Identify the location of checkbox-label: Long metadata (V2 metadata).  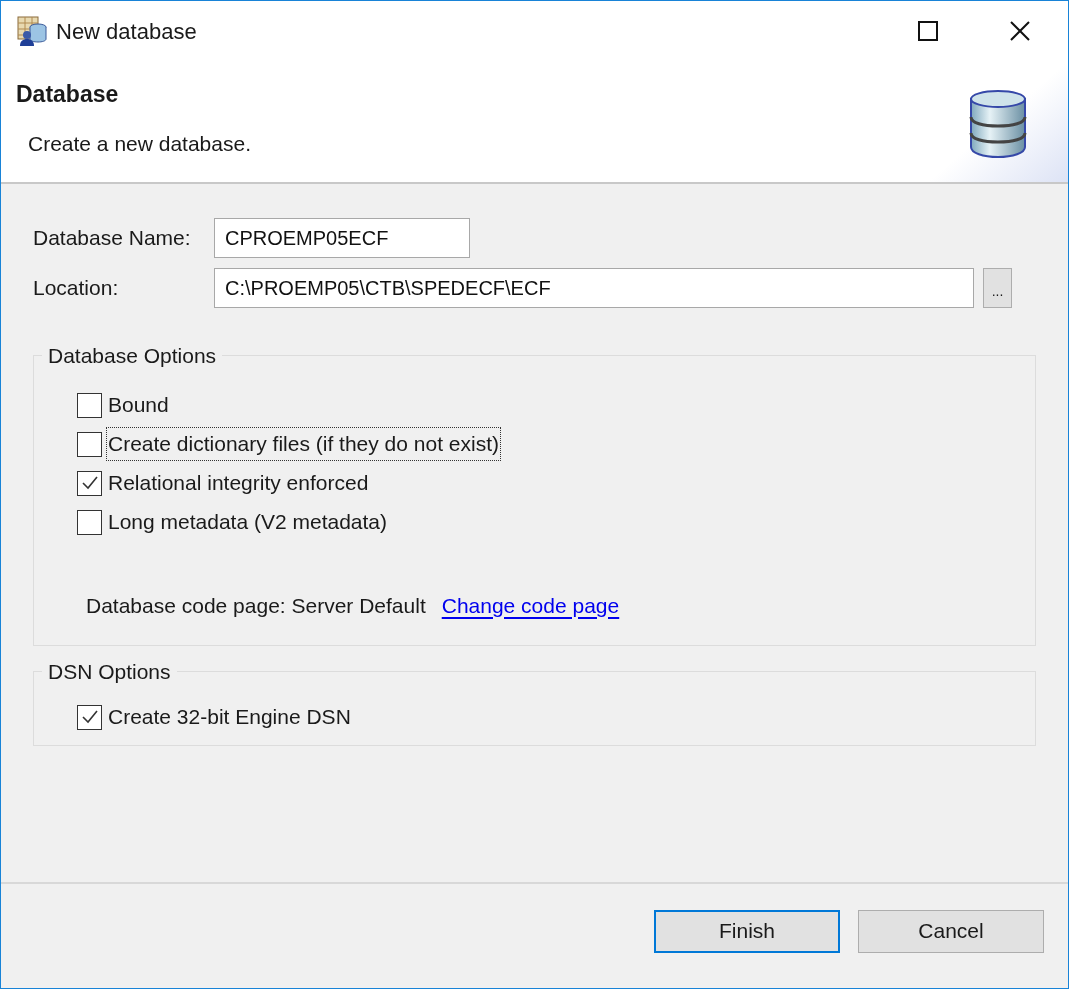
(247, 522).